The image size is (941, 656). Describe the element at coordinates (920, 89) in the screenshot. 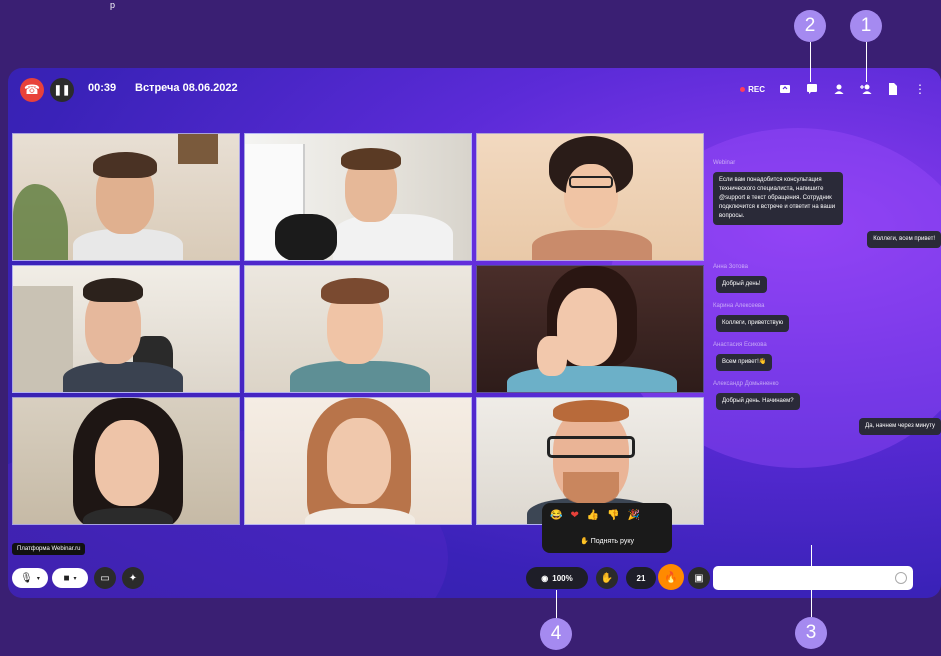

I see `more-icon: ⋮` at that location.